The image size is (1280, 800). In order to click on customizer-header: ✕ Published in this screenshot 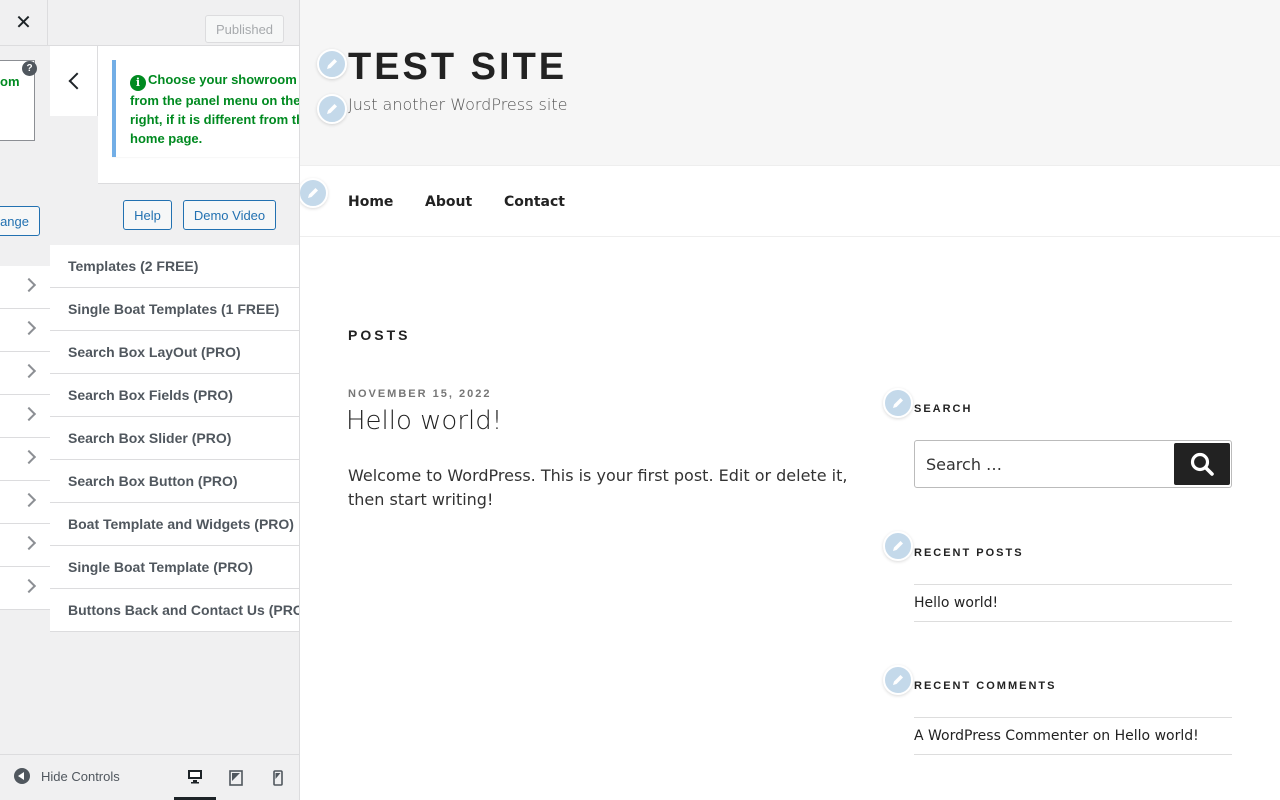, I will do `click(149, 23)`.